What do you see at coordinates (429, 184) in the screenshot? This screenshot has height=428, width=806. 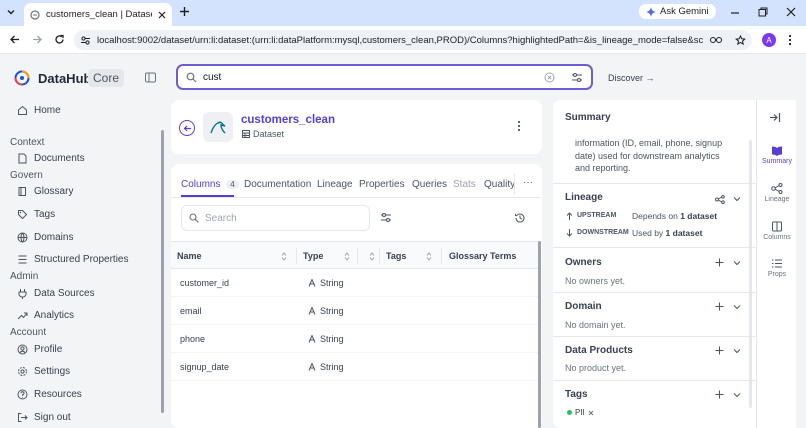 I see `tab-queries: Queries` at bounding box center [429, 184].